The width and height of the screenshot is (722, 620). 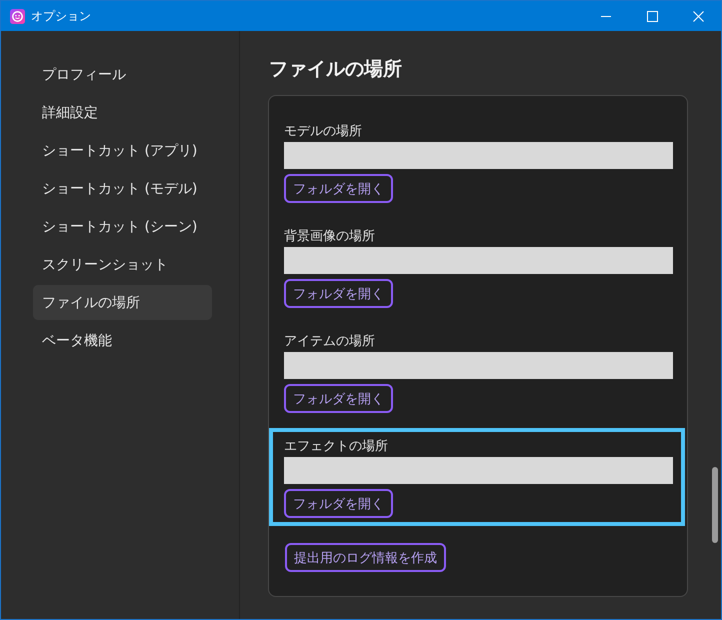 What do you see at coordinates (122, 226) in the screenshot?
I see `sidebar-item: ショートカット (シーン)` at bounding box center [122, 226].